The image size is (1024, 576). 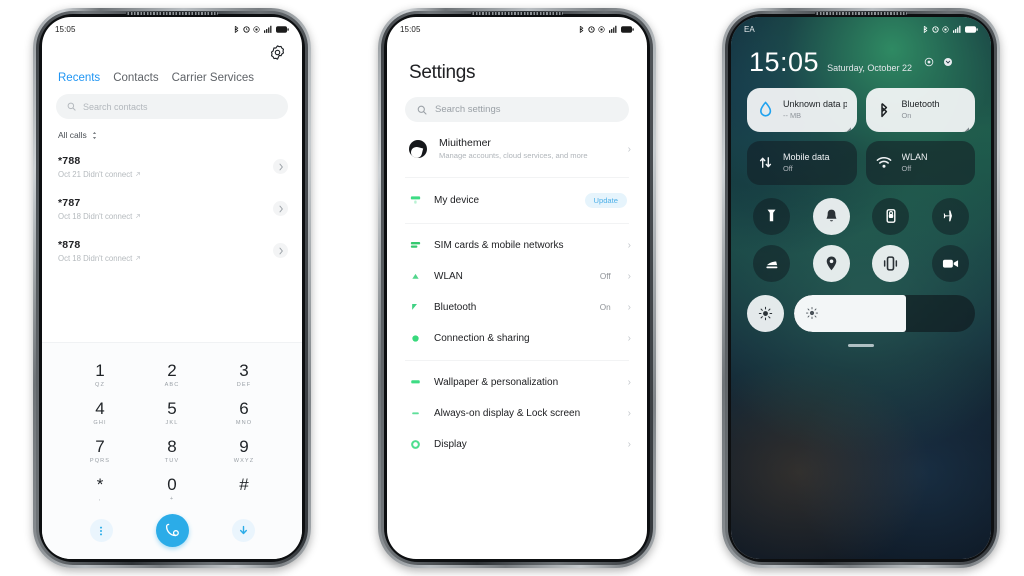 What do you see at coordinates (100, 488) in the screenshot?
I see `dialpad-key-star: *,` at bounding box center [100, 488].